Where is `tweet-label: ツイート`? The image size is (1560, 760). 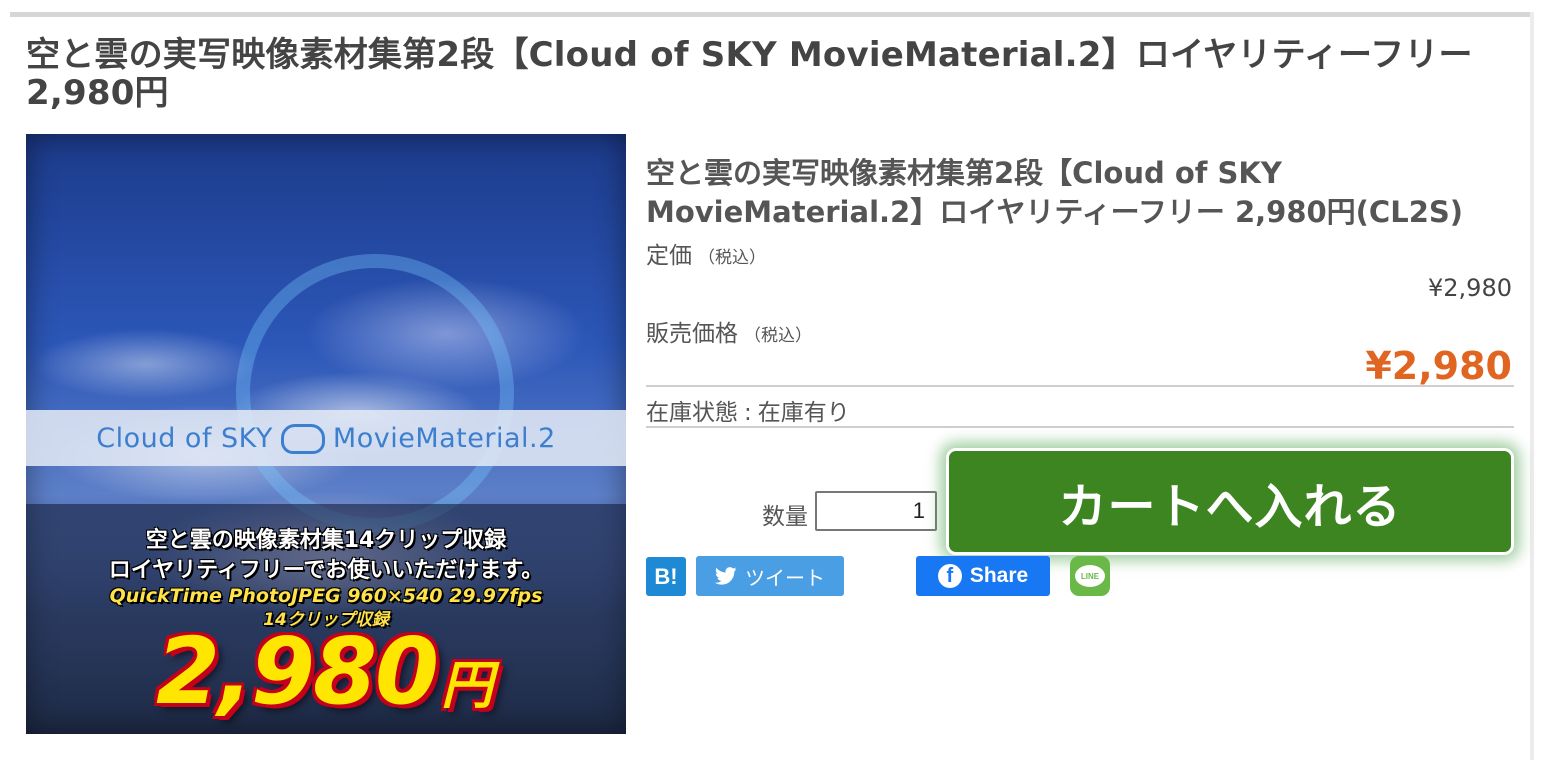
tweet-label: ツイート is located at coordinates (785, 577).